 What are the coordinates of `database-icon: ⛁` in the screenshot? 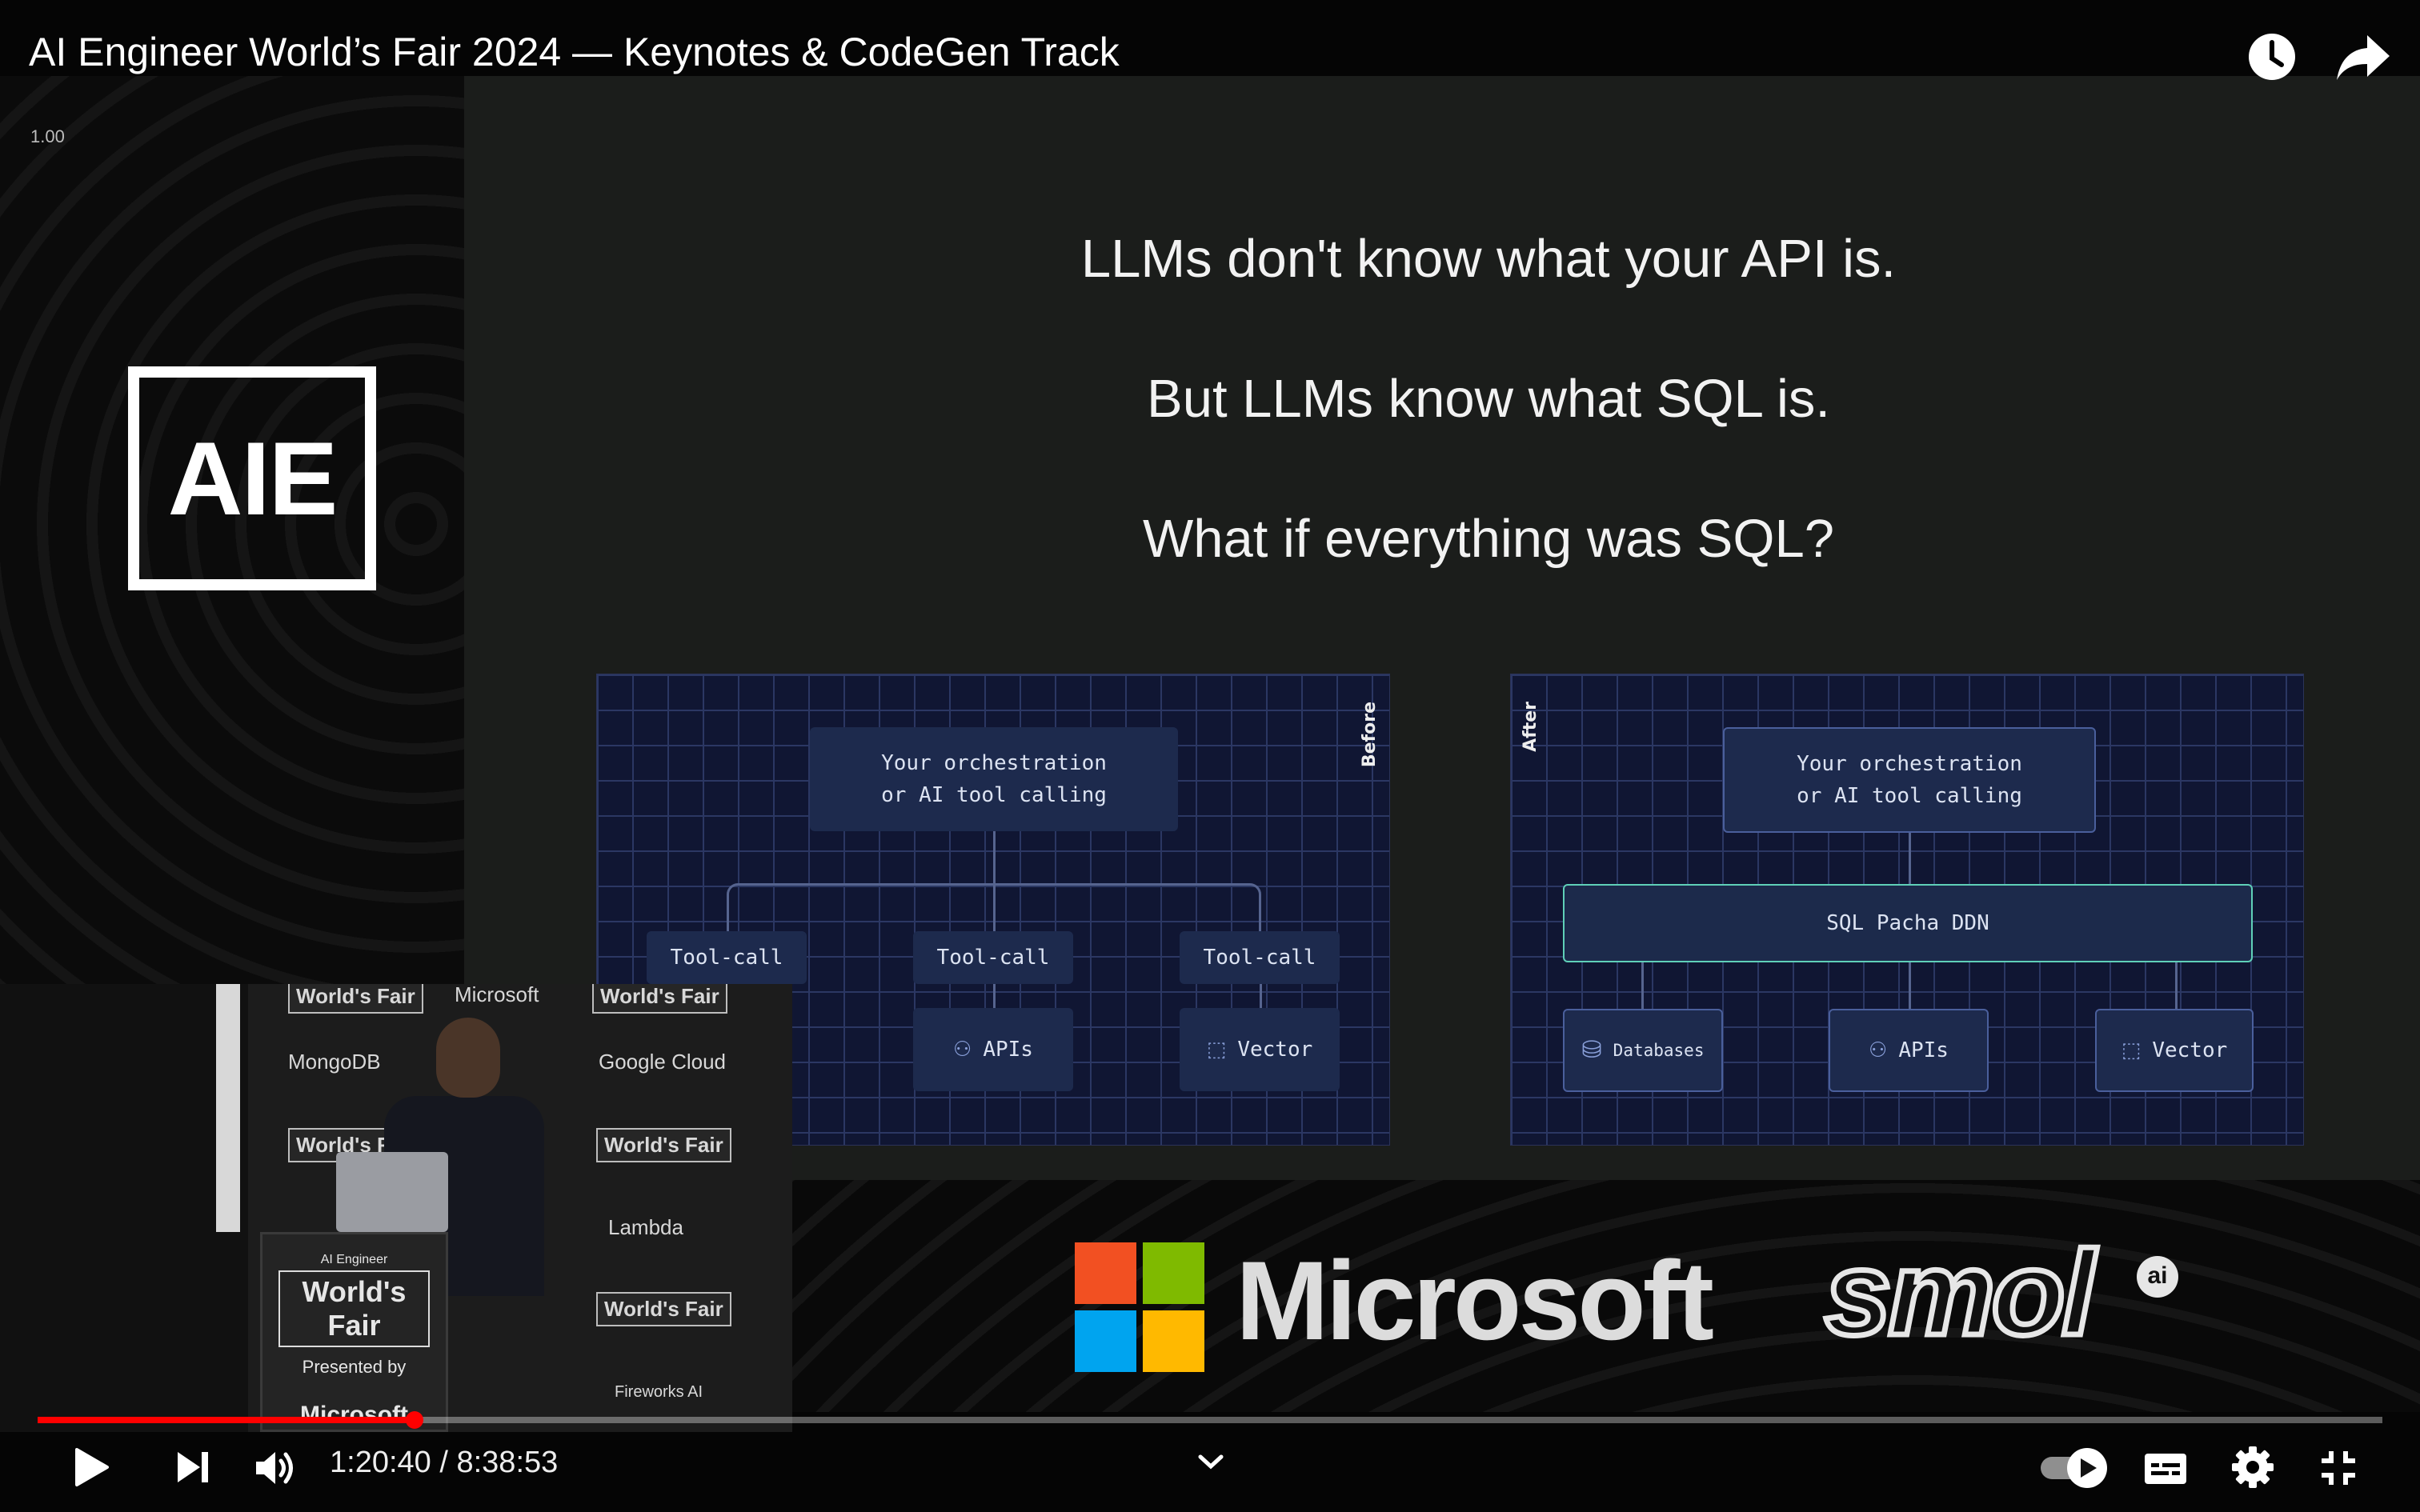 It's located at (1591, 1049).